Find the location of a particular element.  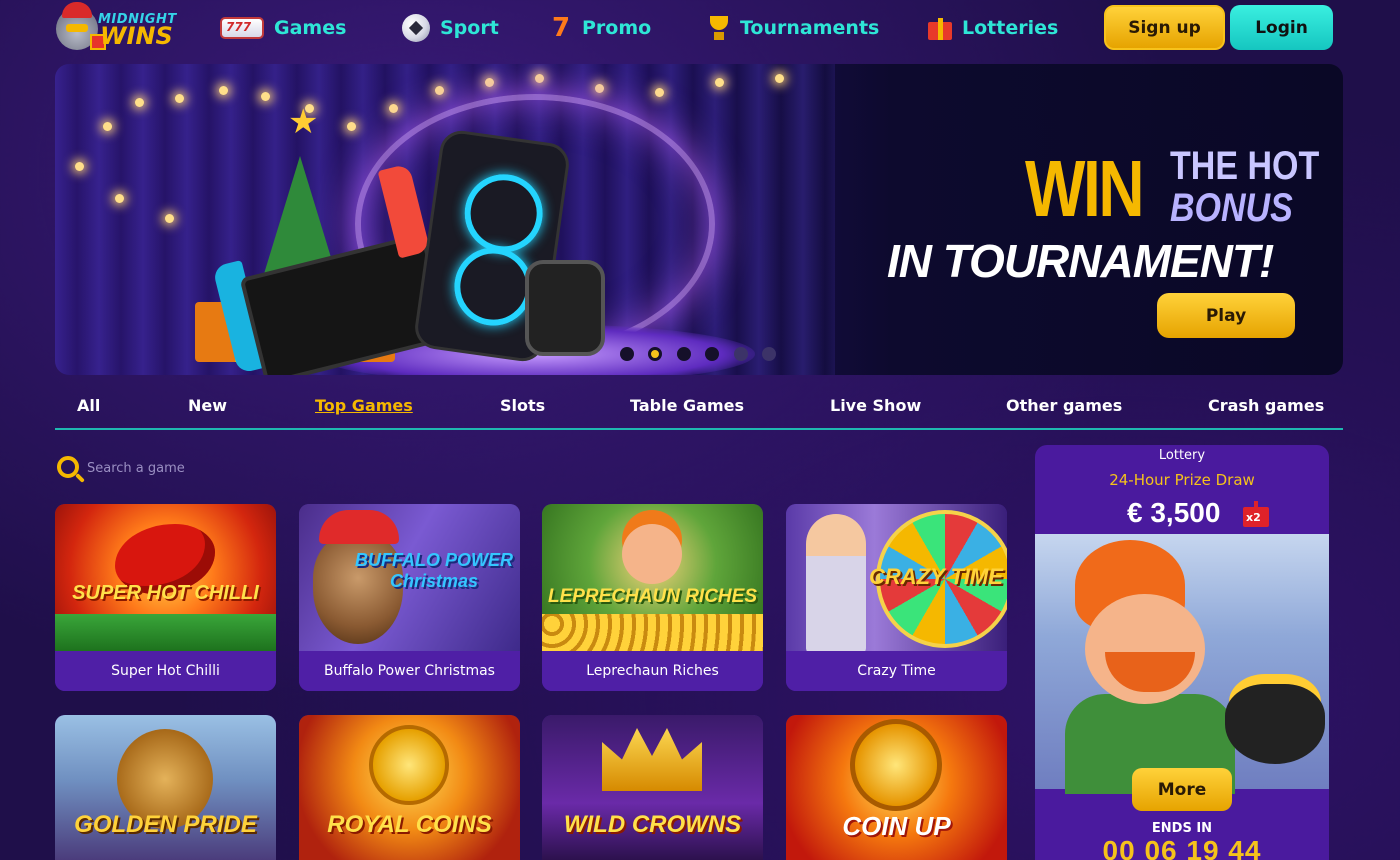

lottery-draw-title: 24-Hour Prize Draw is located at coordinates (1182, 480).